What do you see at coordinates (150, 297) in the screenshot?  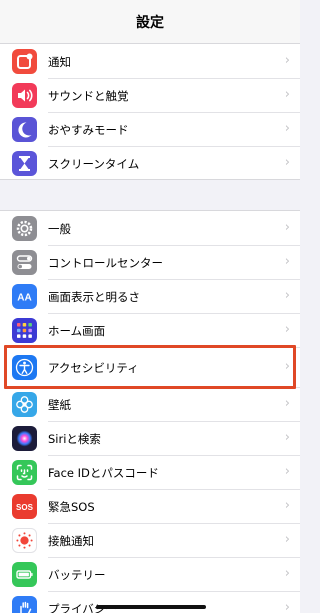 I see `settings-row-display-brightness: AA 画面表示と明るさ ›` at bounding box center [150, 297].